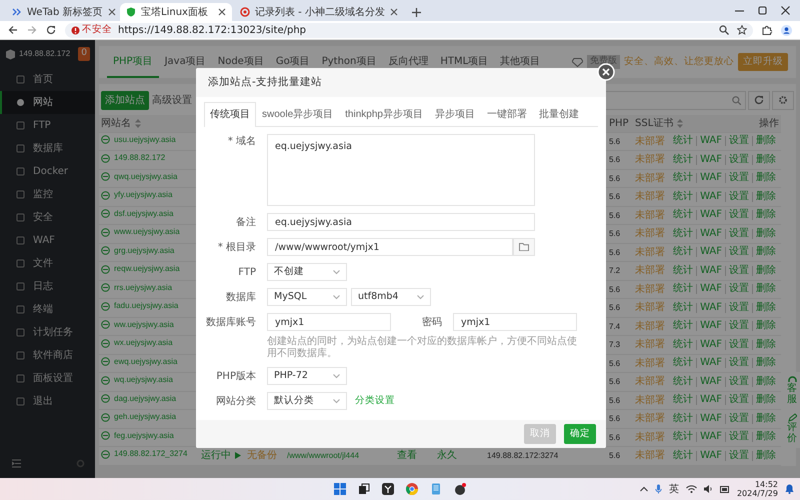 Image resolution: width=800 pixels, height=500 pixels. I want to click on project-tab: PHP项目, so click(133, 62).